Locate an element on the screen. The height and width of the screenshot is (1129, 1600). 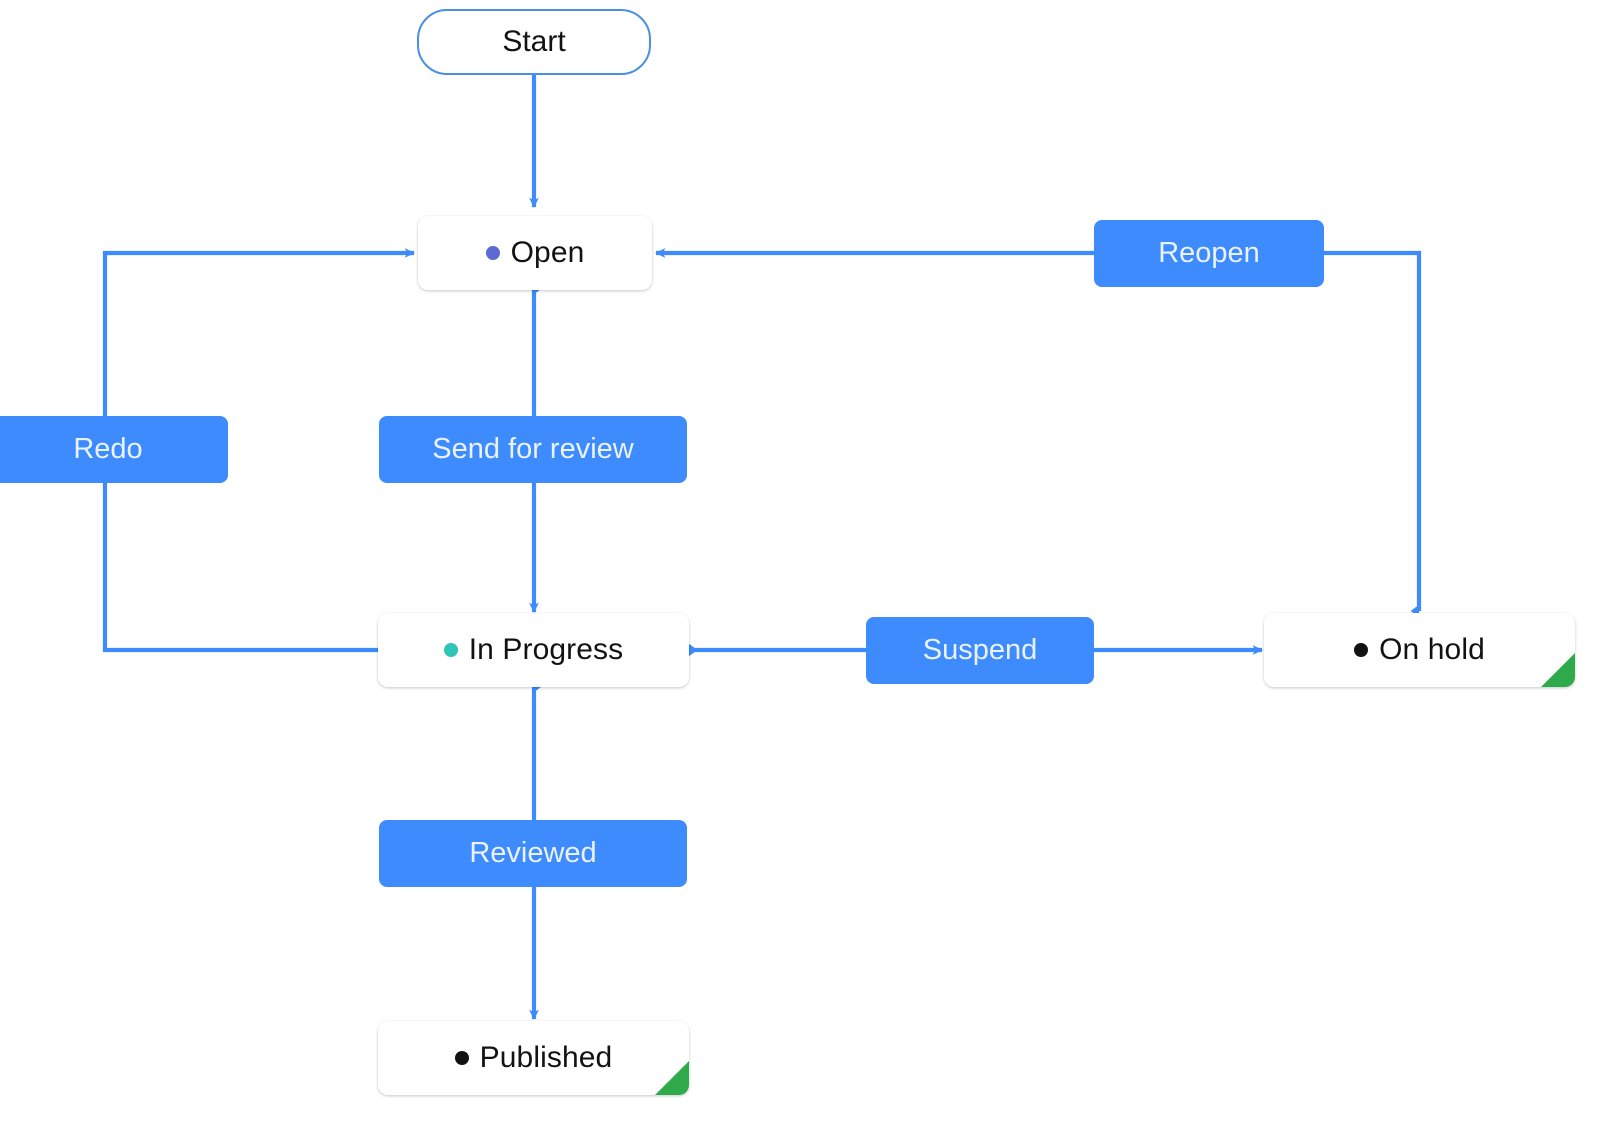
status-dot-in-progress is located at coordinates (450, 650).